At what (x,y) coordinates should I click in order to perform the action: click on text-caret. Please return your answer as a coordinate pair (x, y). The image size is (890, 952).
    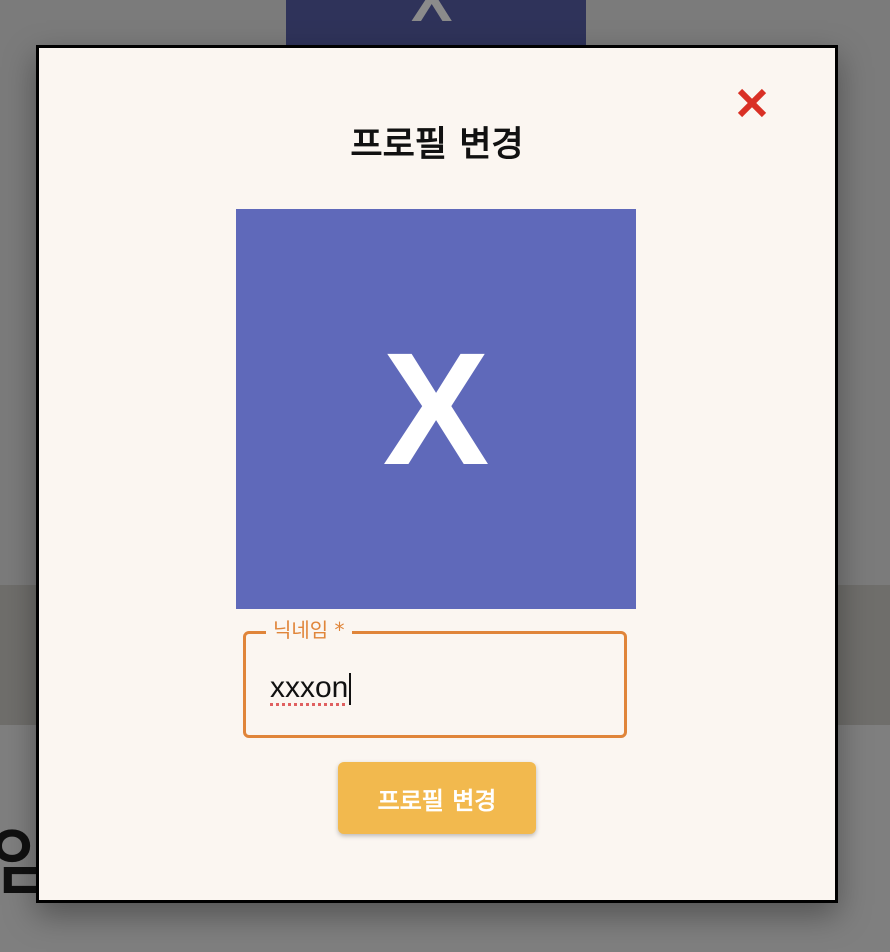
    Looking at the image, I should click on (350, 689).